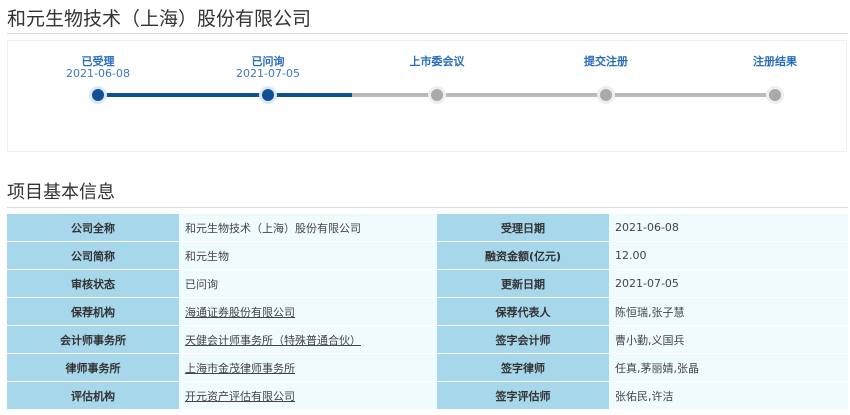 This screenshot has height=415, width=850. Describe the element at coordinates (93, 255) in the screenshot. I see `field-label: 公司简称` at that location.